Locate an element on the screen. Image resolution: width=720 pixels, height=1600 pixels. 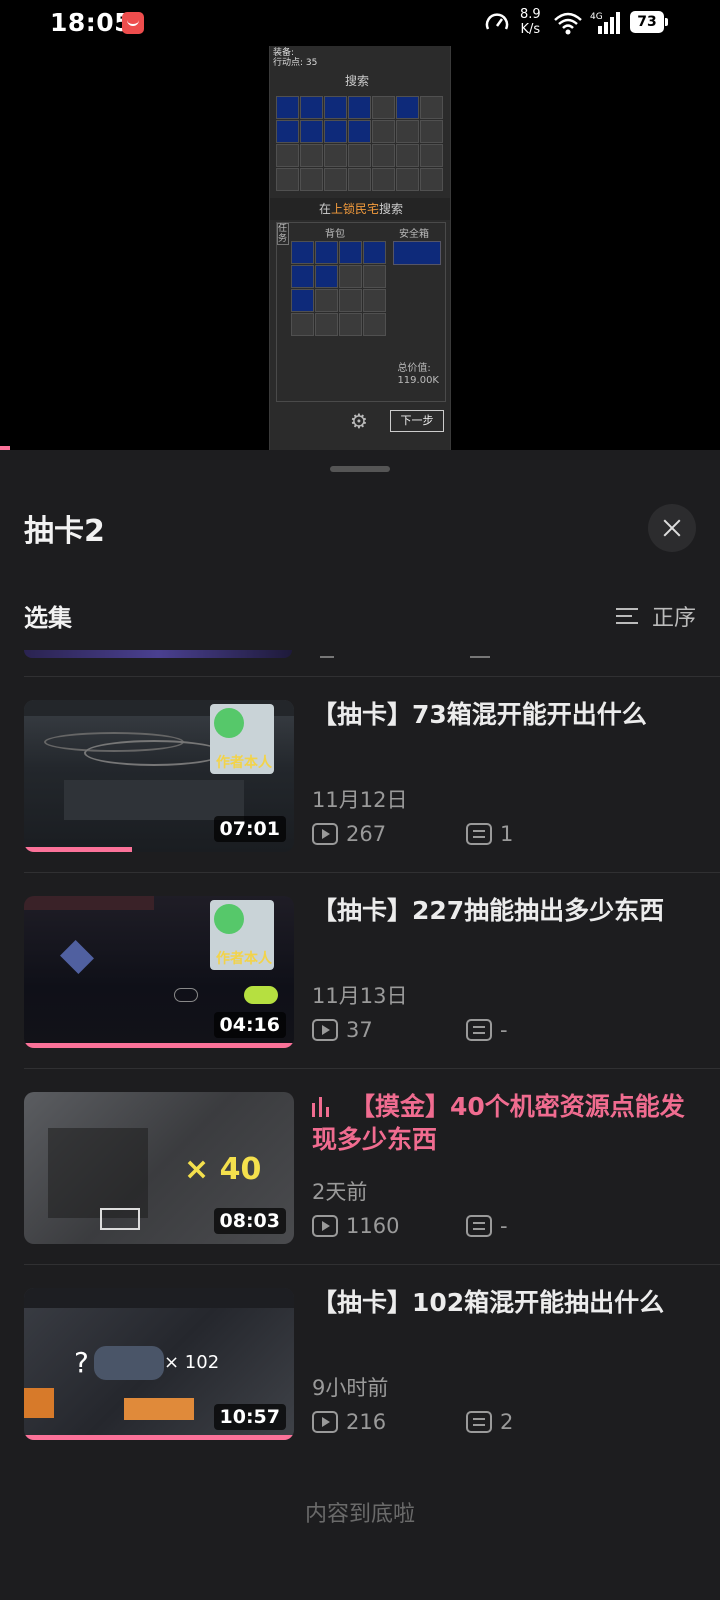
game-backpack-tab: 背包 is located at coordinates (335, 234).